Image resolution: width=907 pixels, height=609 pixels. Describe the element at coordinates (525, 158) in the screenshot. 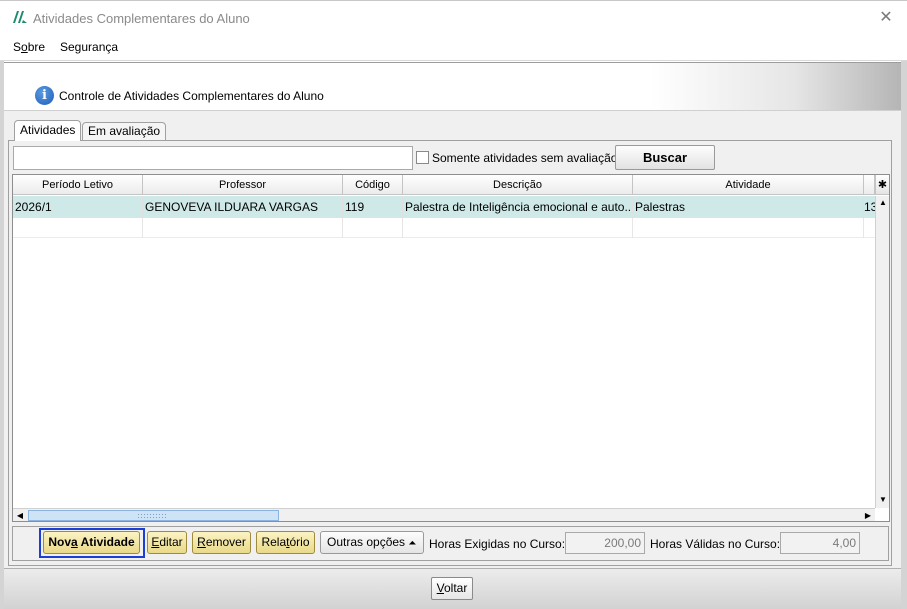

I see `filter-checkbox-label: Somente atividades sem avaliação` at that location.